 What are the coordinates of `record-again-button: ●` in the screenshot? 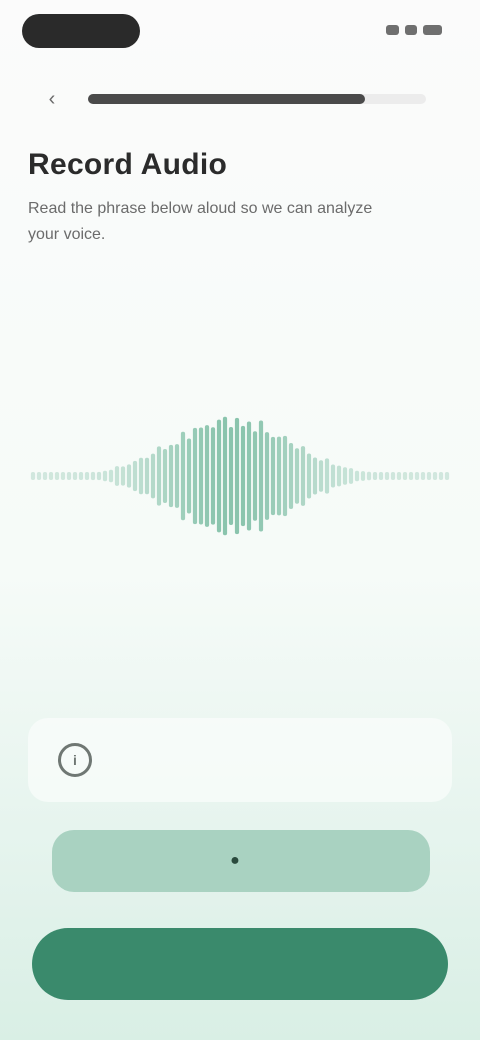 It's located at (241, 861).